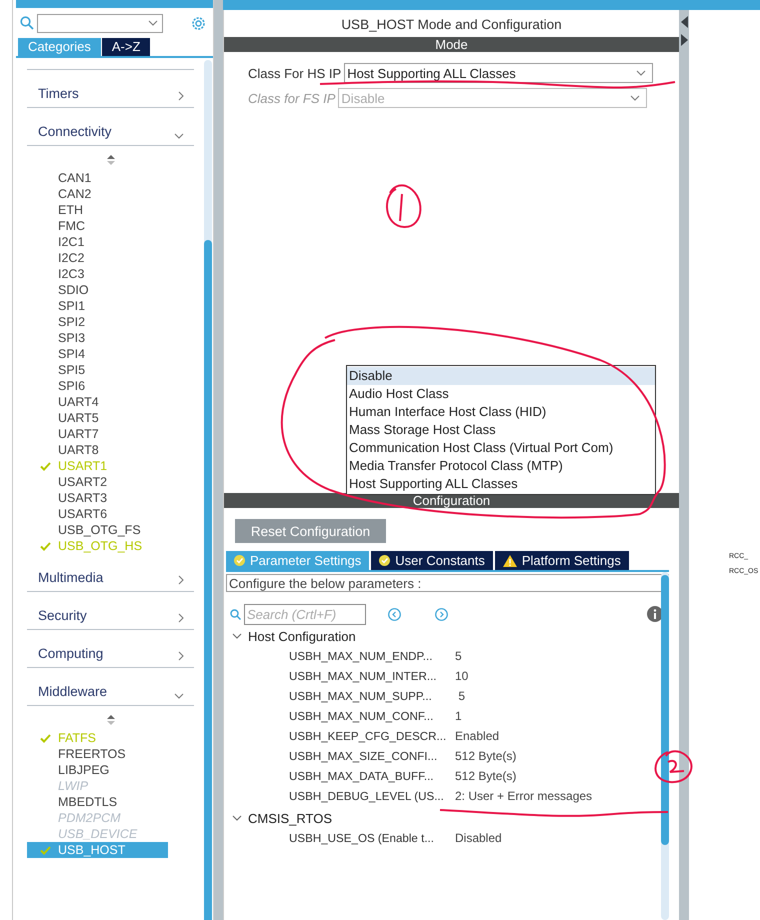 This screenshot has height=920, width=760. What do you see at coordinates (97, 338) in the screenshot?
I see `sidebar-item: SPI3` at bounding box center [97, 338].